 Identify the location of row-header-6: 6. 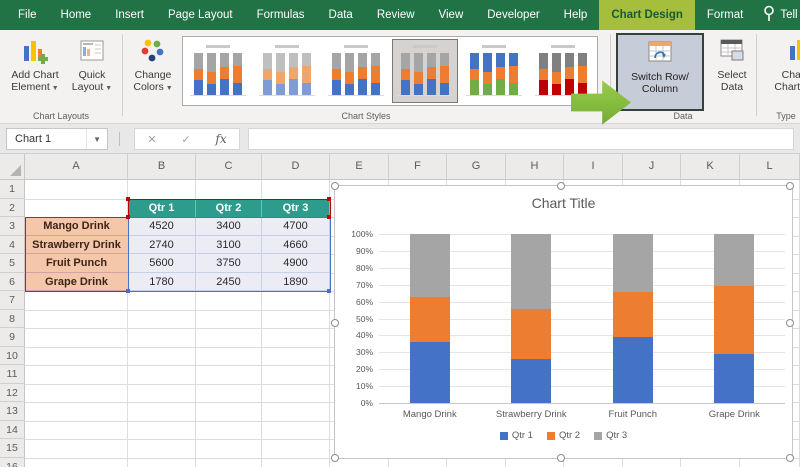
(12, 281).